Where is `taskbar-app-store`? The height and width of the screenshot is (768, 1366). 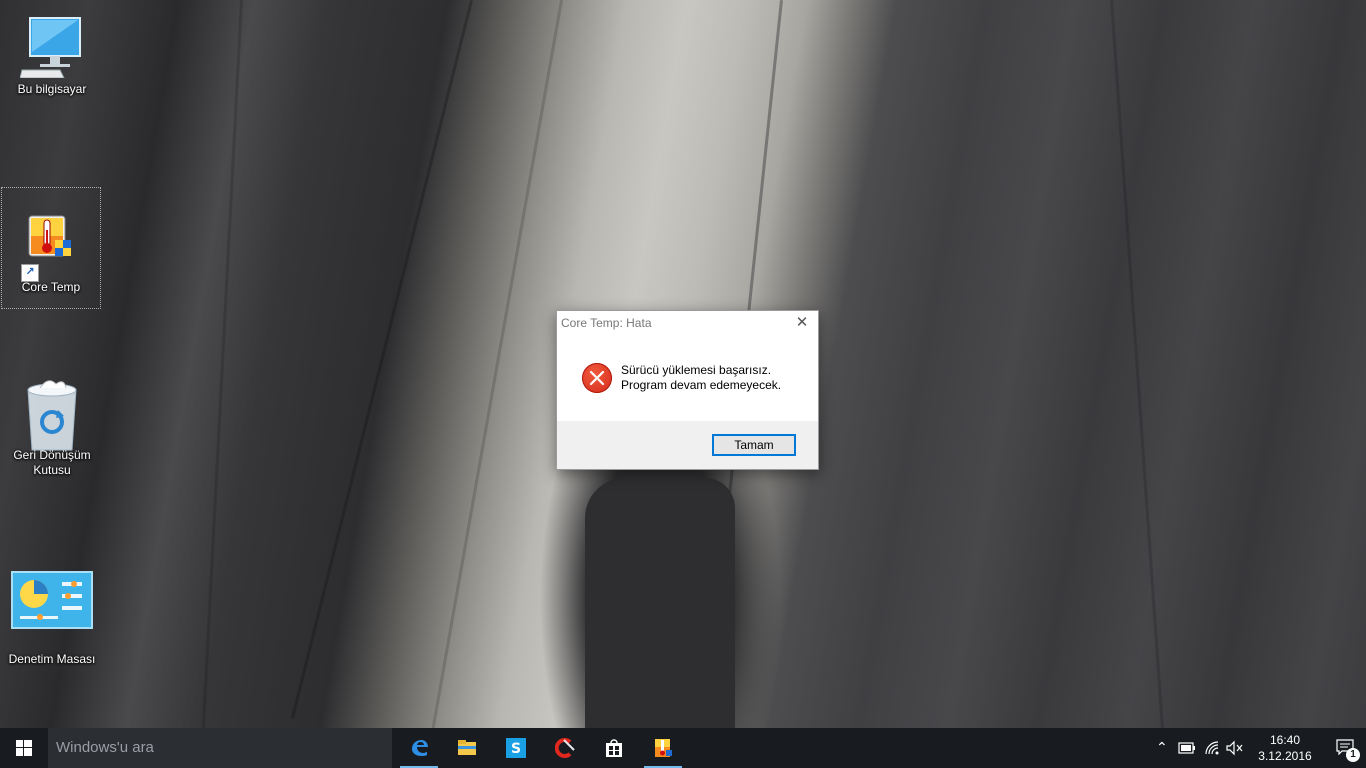
taskbar-app-store is located at coordinates (614, 748).